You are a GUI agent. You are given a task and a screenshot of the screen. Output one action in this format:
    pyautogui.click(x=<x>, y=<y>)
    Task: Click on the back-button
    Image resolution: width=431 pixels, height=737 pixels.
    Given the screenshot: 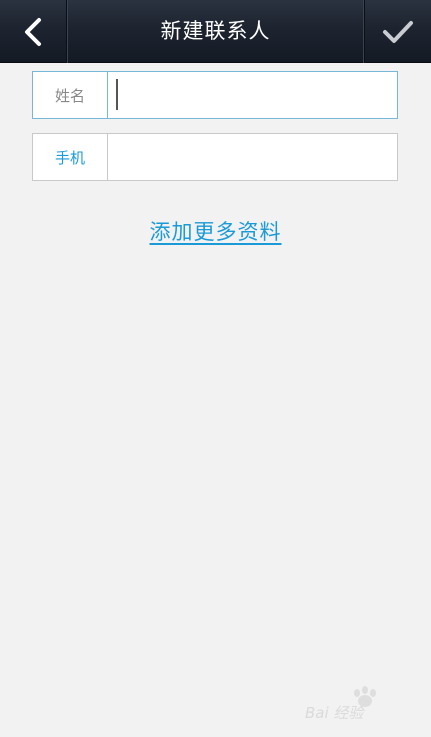 What is the action you would take?
    pyautogui.click(x=33, y=31)
    